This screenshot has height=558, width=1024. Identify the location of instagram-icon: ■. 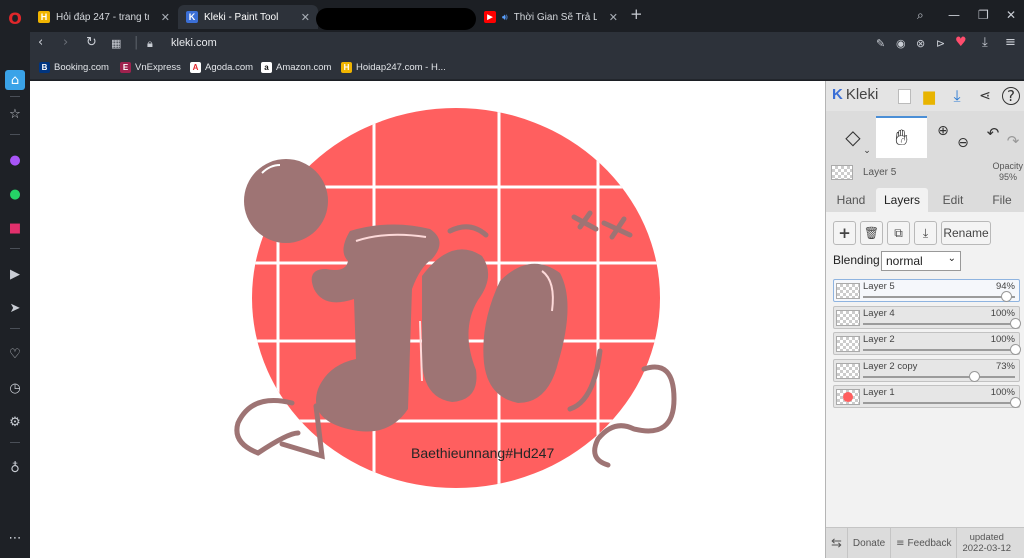
(15, 228).